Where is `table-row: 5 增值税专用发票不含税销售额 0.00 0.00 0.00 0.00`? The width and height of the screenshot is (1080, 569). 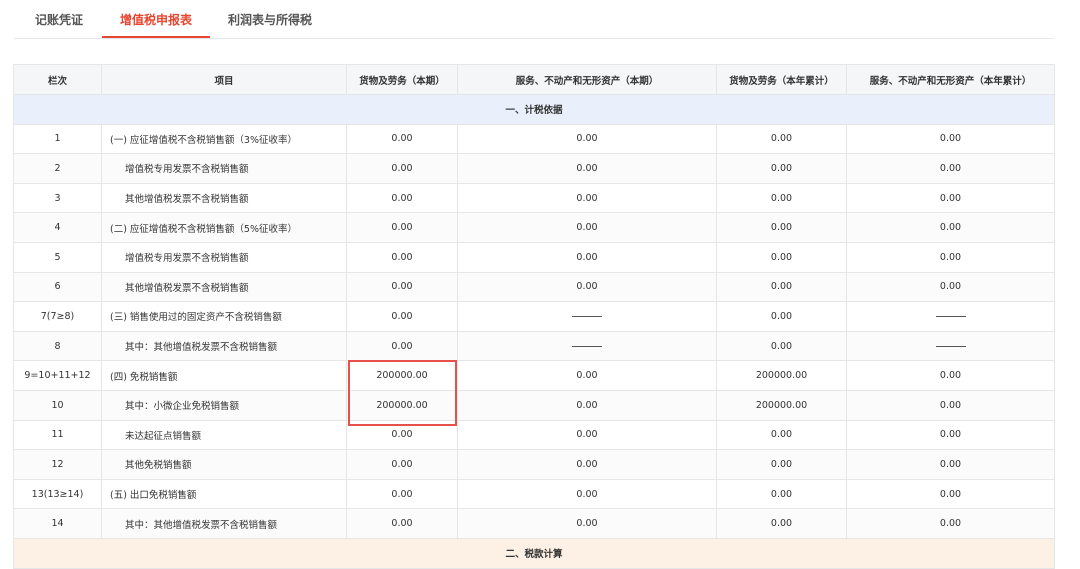 table-row: 5 增值税专用发票不含税销售额 0.00 0.00 0.00 0.00 is located at coordinates (534, 257).